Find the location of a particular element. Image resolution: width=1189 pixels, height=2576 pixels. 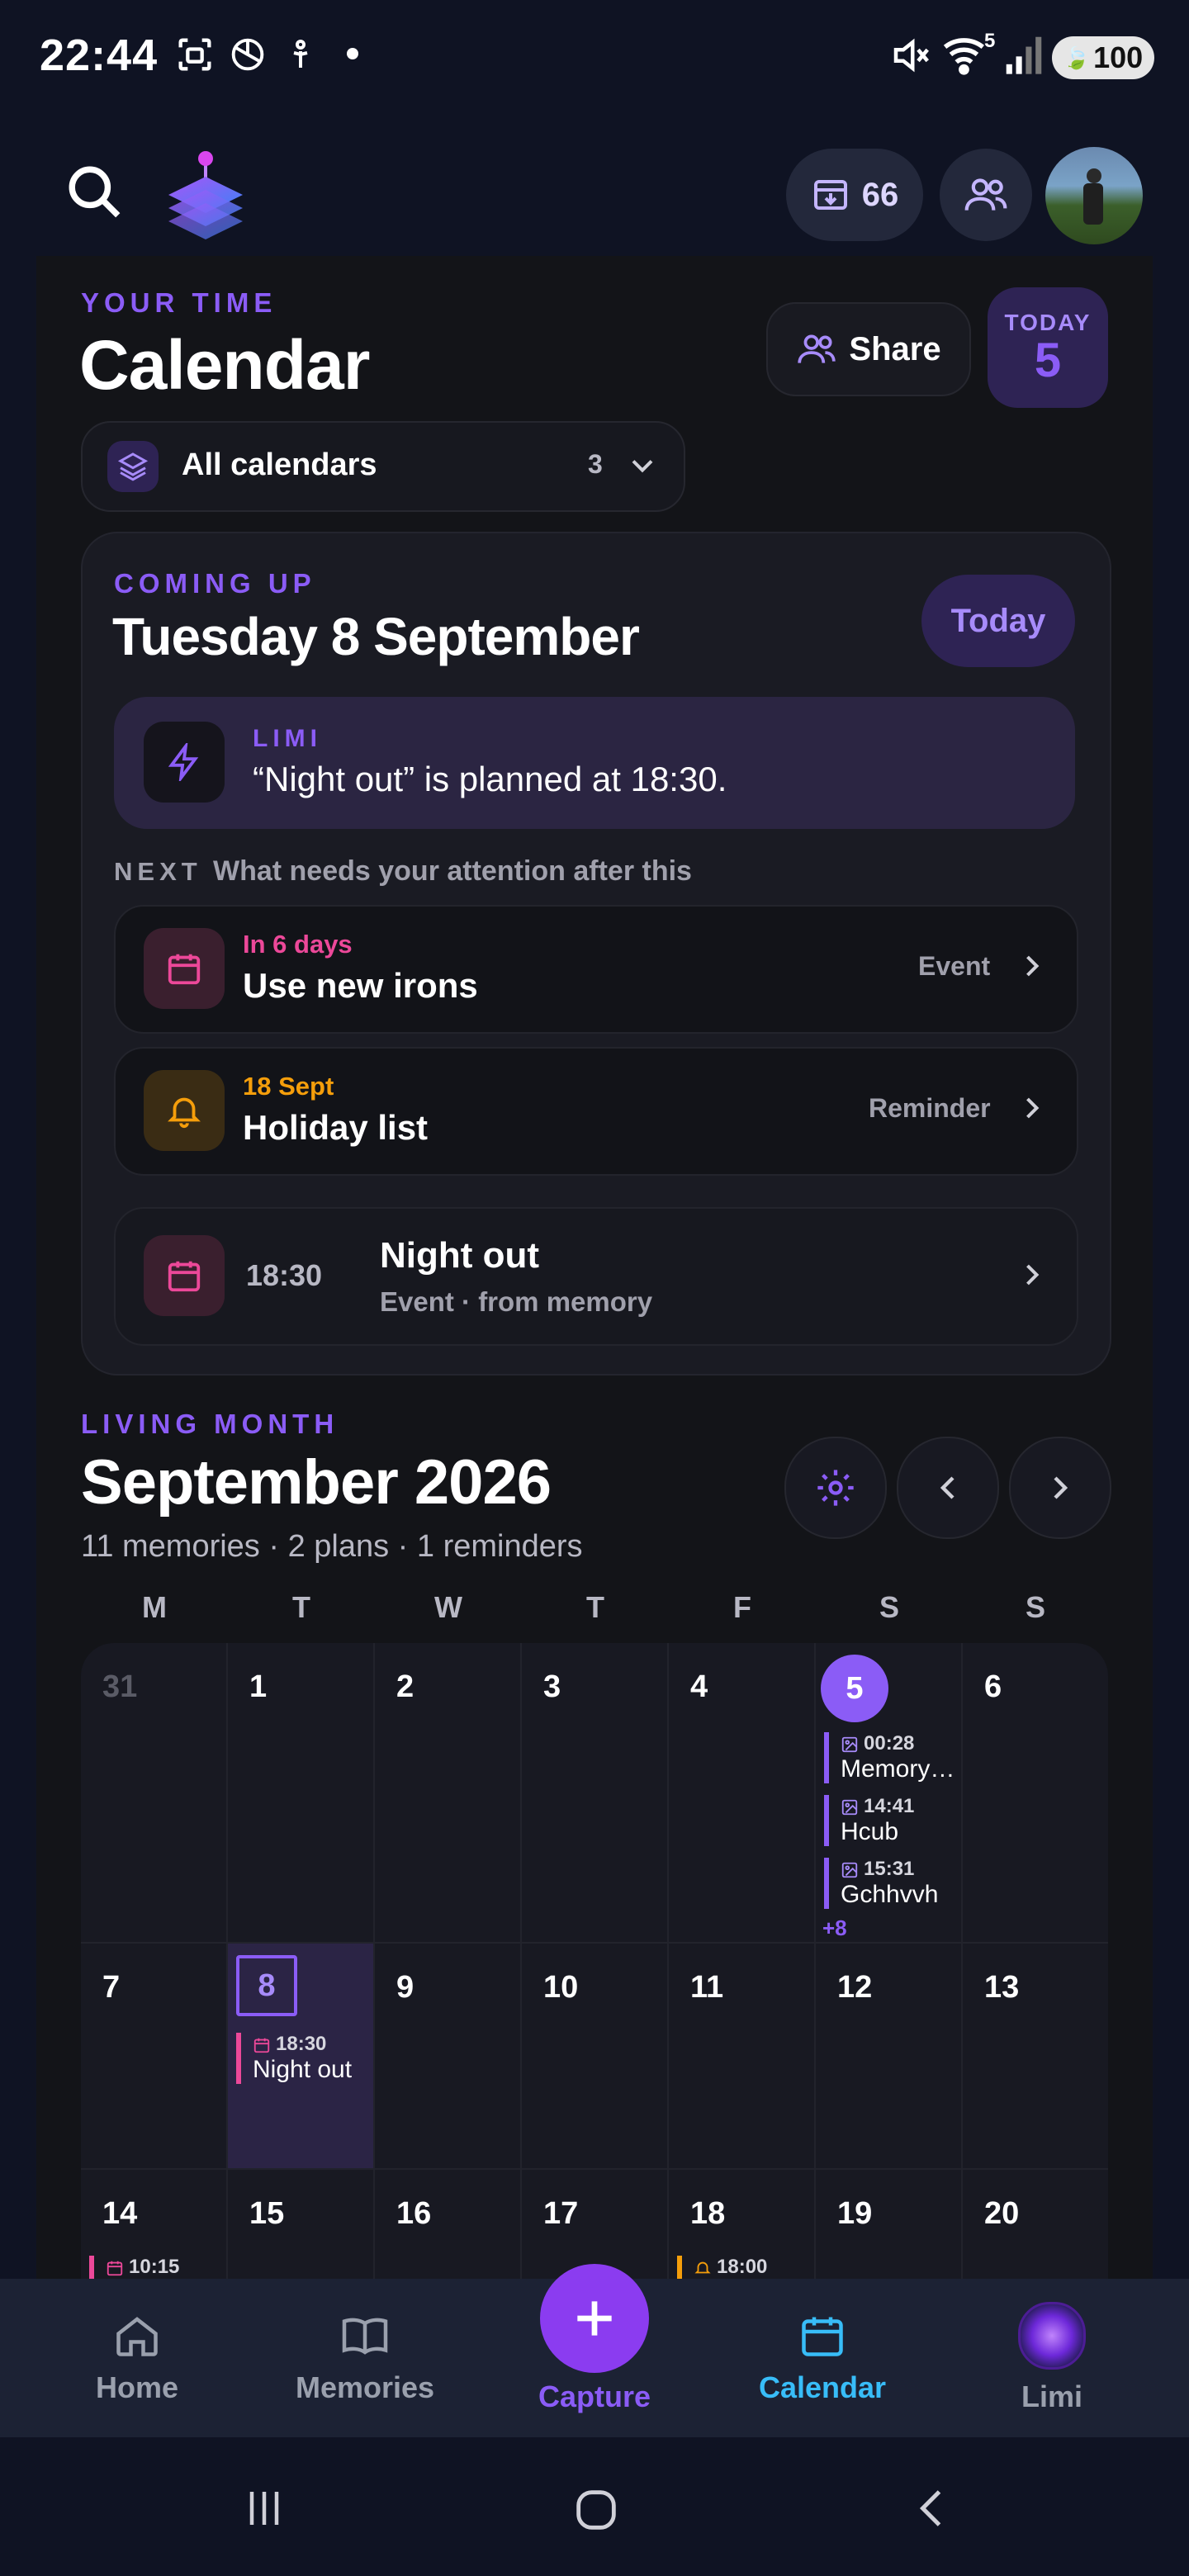

nav-capture-label: Capture is located at coordinates (594, 2396).